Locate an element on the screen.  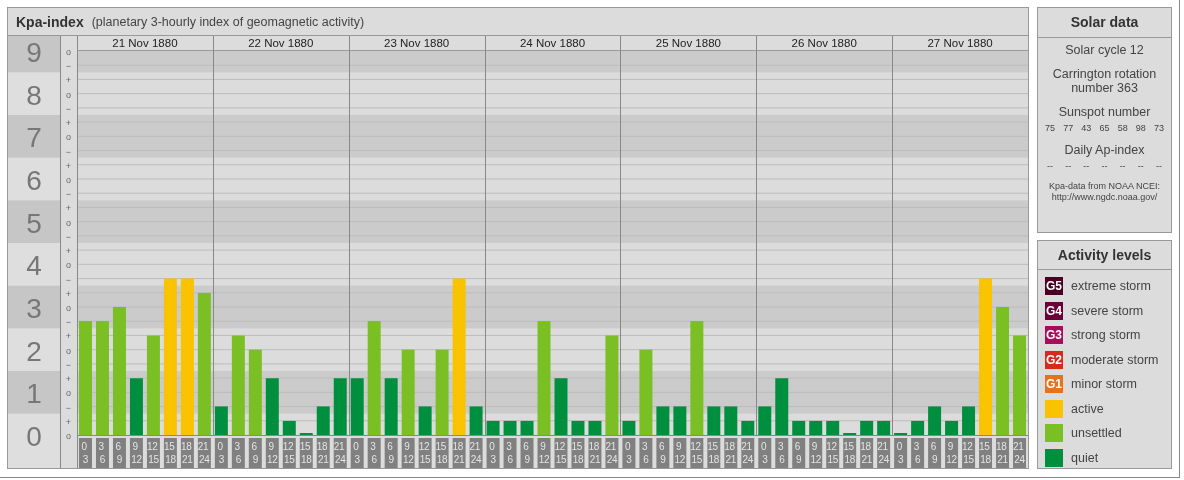
level-badge: G2 is located at coordinates (1054, 359).